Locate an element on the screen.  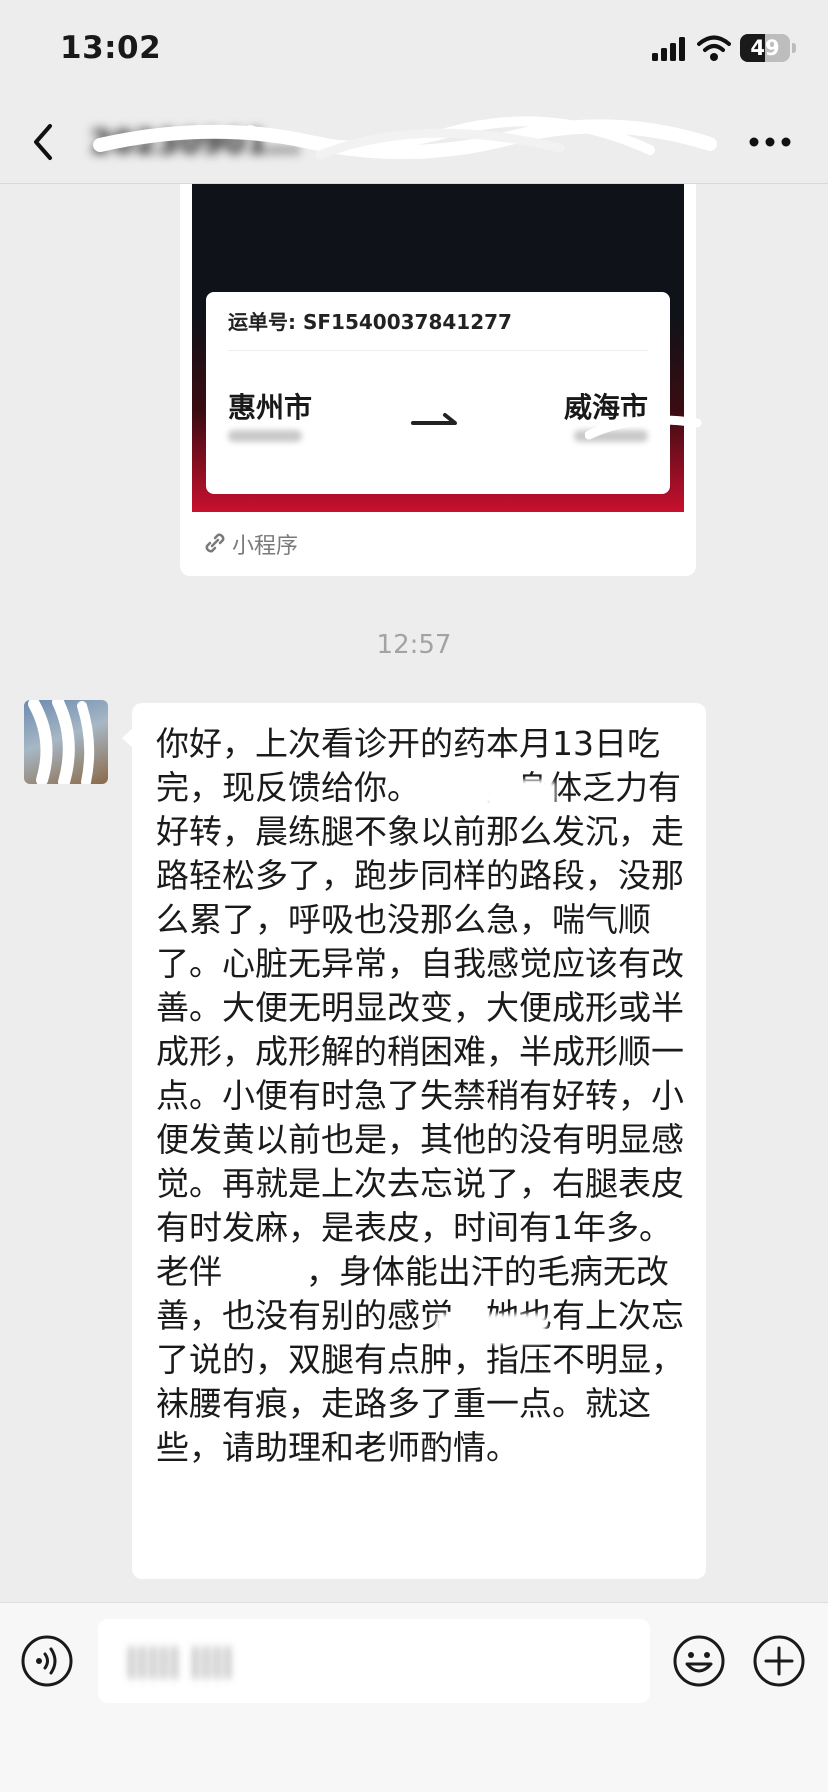
wifi-icon is located at coordinates (714, 48).